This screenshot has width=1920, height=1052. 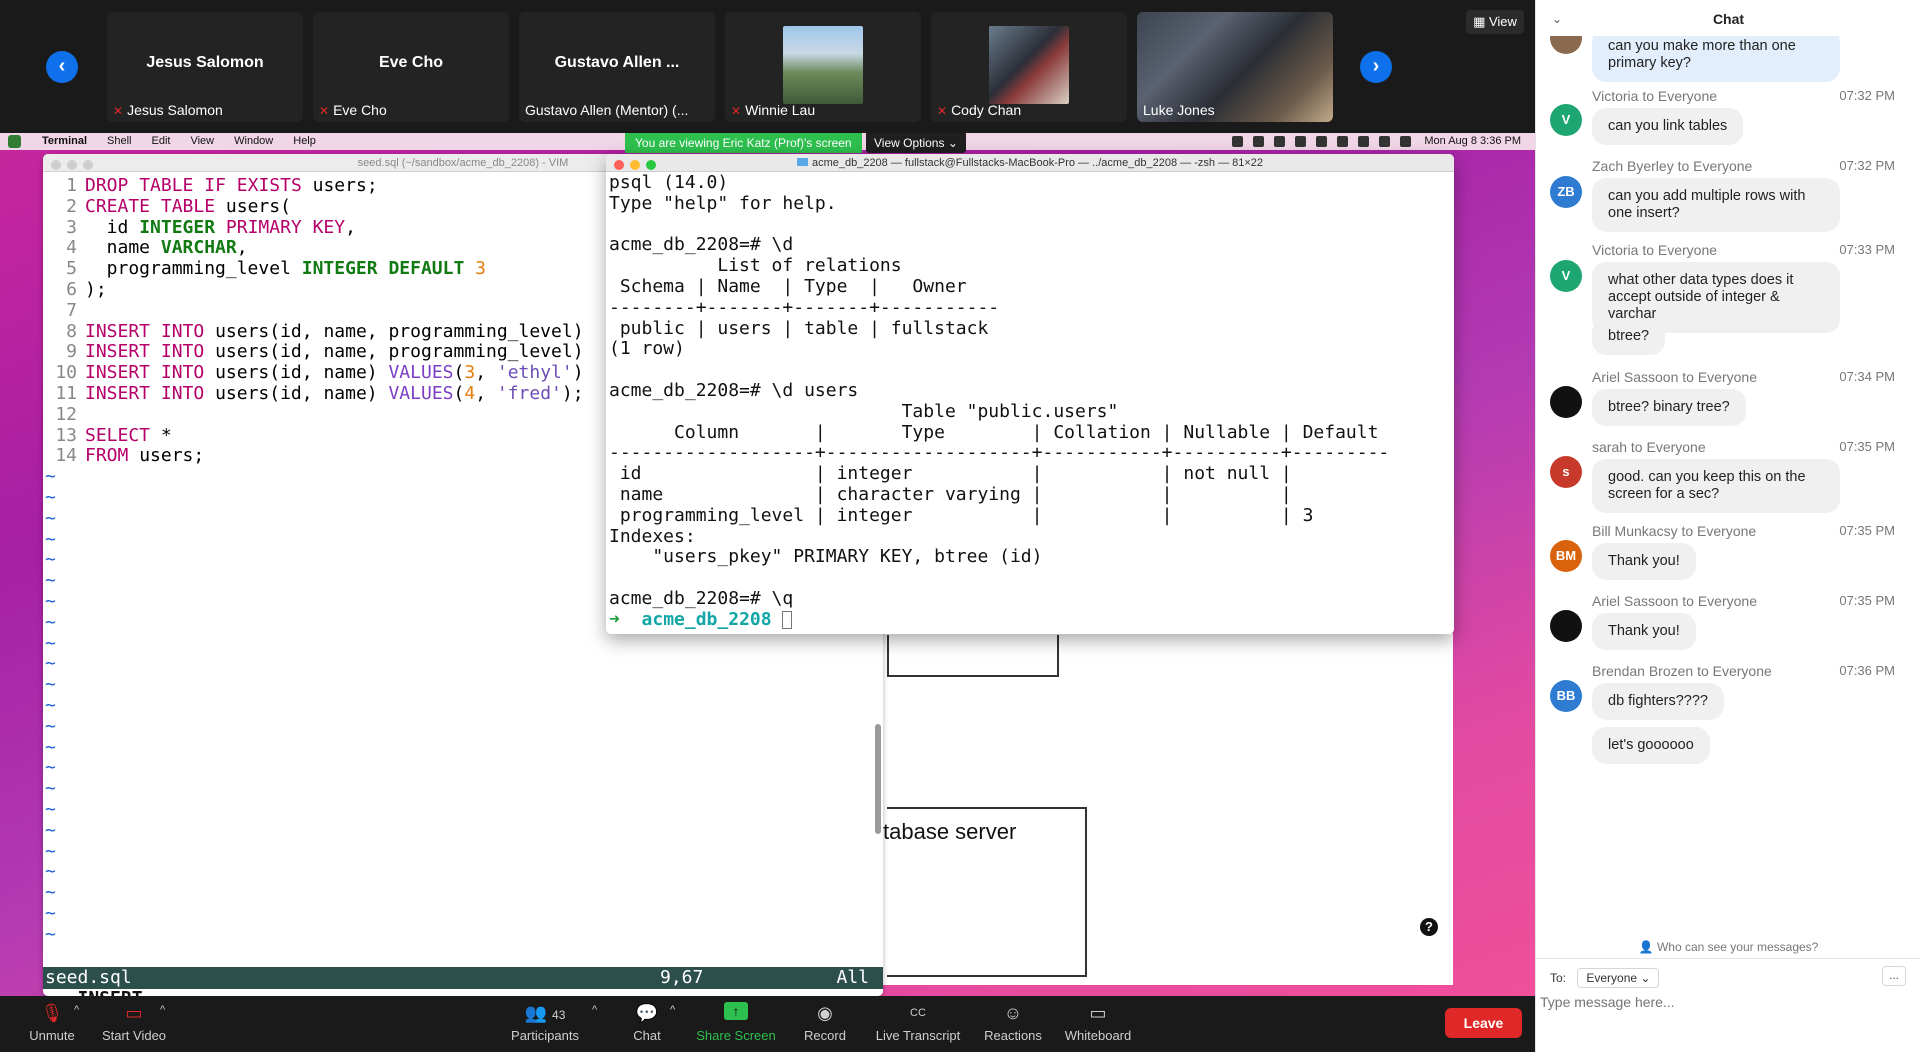 What do you see at coordinates (1716, 59) in the screenshot?
I see `message-bubble: can you make more than one primary key?` at bounding box center [1716, 59].